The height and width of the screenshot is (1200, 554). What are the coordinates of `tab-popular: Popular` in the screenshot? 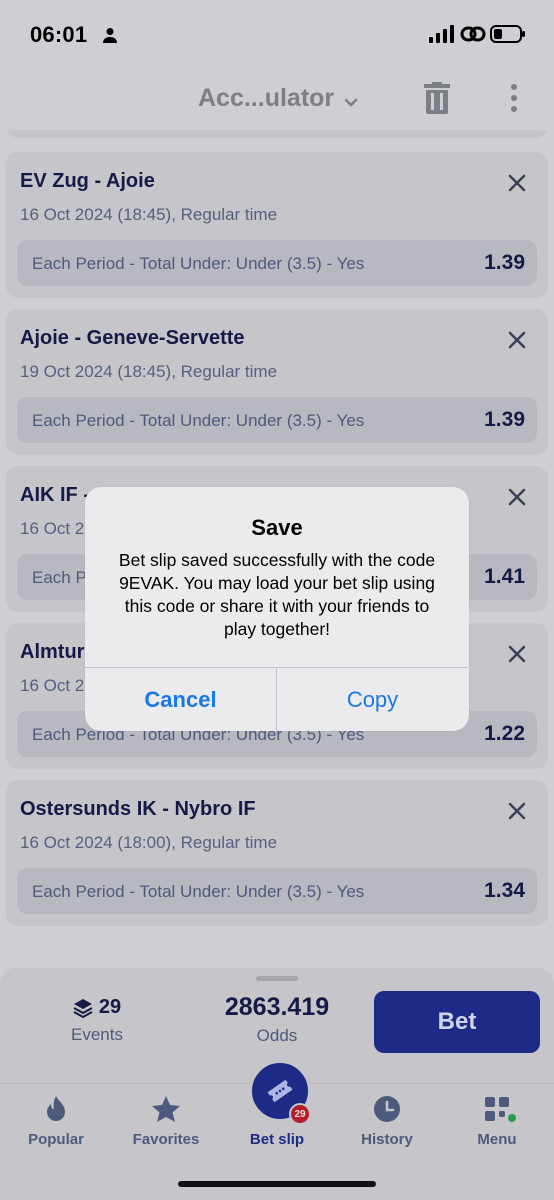 It's located at (56, 1124).